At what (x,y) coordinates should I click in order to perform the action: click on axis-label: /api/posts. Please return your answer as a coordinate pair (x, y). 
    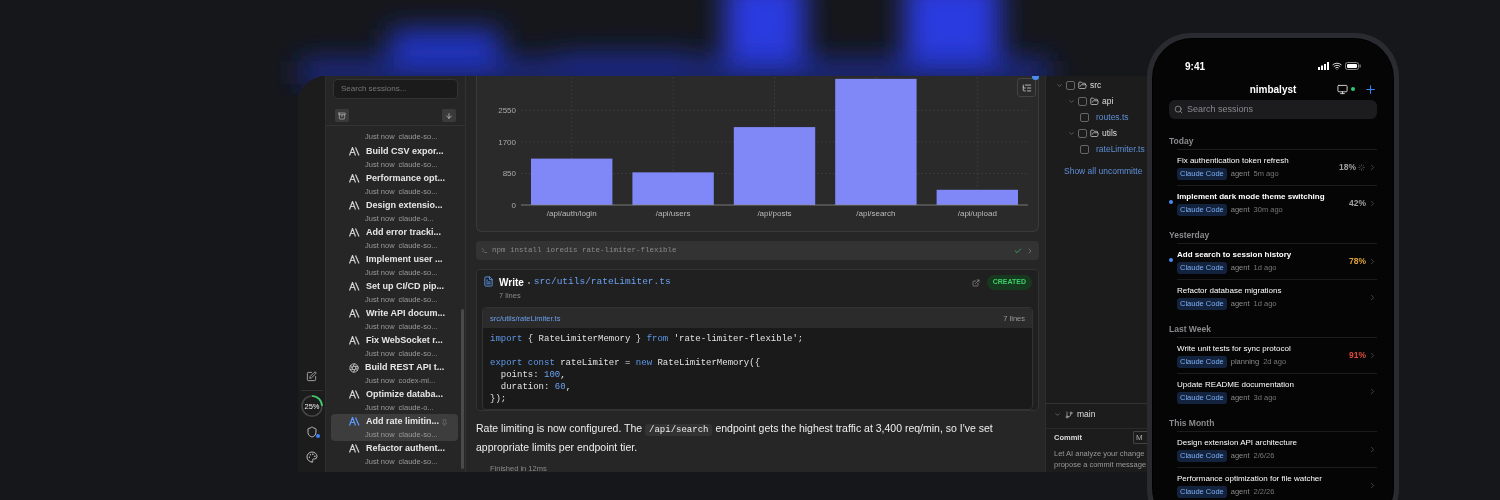
    Looking at the image, I should click on (774, 213).